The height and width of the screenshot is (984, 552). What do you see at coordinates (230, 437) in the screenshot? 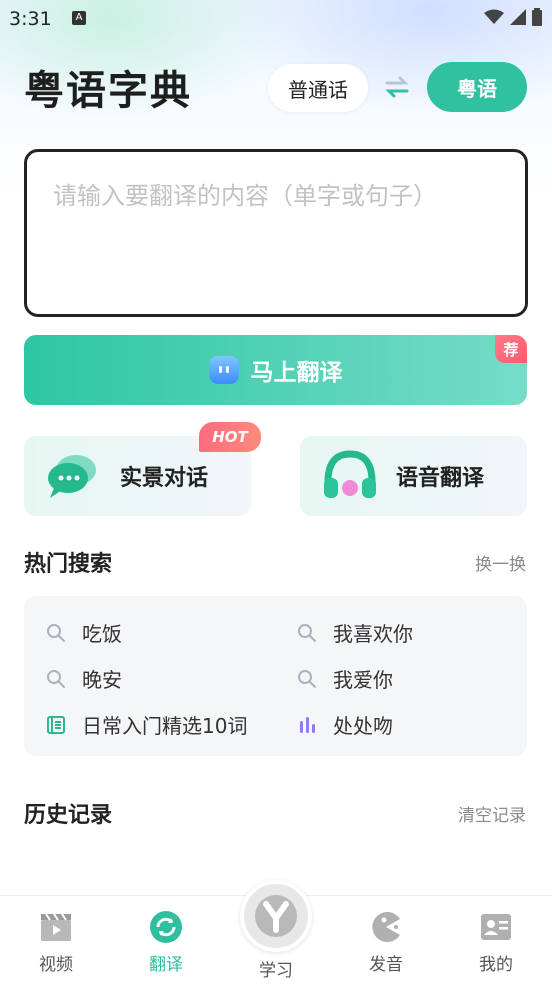
I see `hot-badge: HOT` at bounding box center [230, 437].